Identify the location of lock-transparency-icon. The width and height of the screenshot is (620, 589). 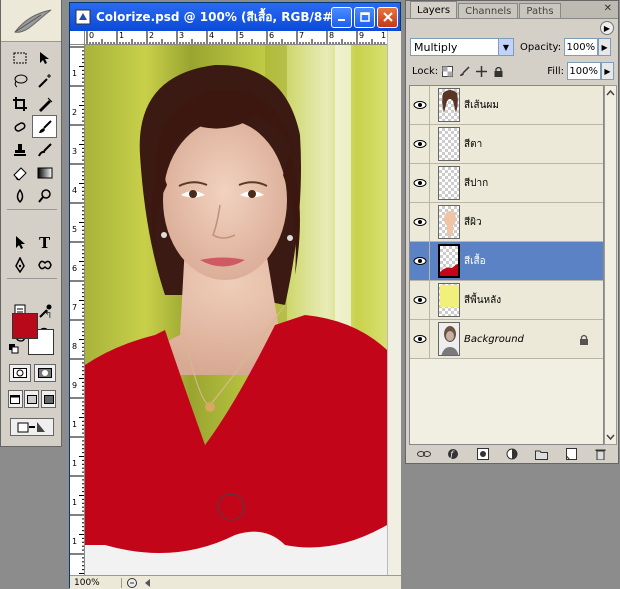
(447, 71).